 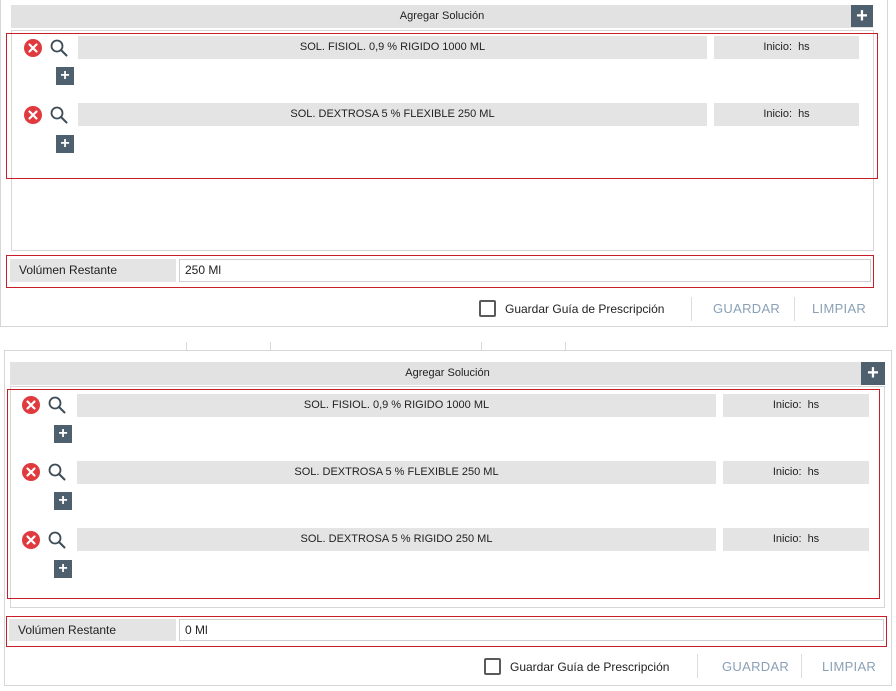 I want to click on solution-name: SOL. DEXTROSA 5 % RIGIDO 250 ML, so click(x=396, y=539).